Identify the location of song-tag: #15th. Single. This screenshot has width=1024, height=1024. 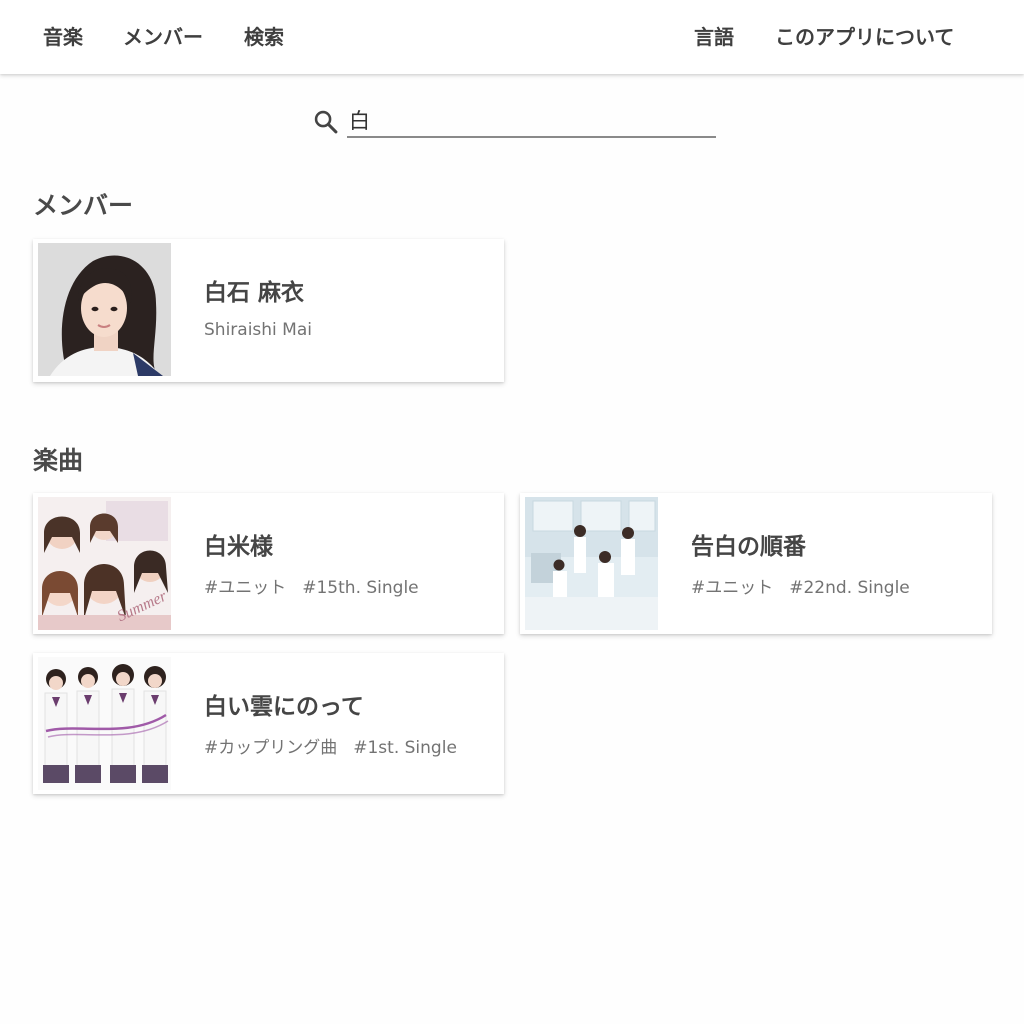
(360, 588).